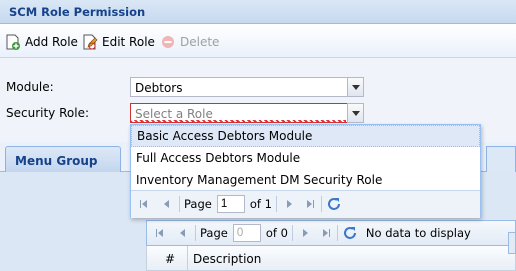 The width and height of the screenshot is (516, 271). What do you see at coordinates (418, 233) in the screenshot?
I see `grid-empty-text: No data to display` at bounding box center [418, 233].